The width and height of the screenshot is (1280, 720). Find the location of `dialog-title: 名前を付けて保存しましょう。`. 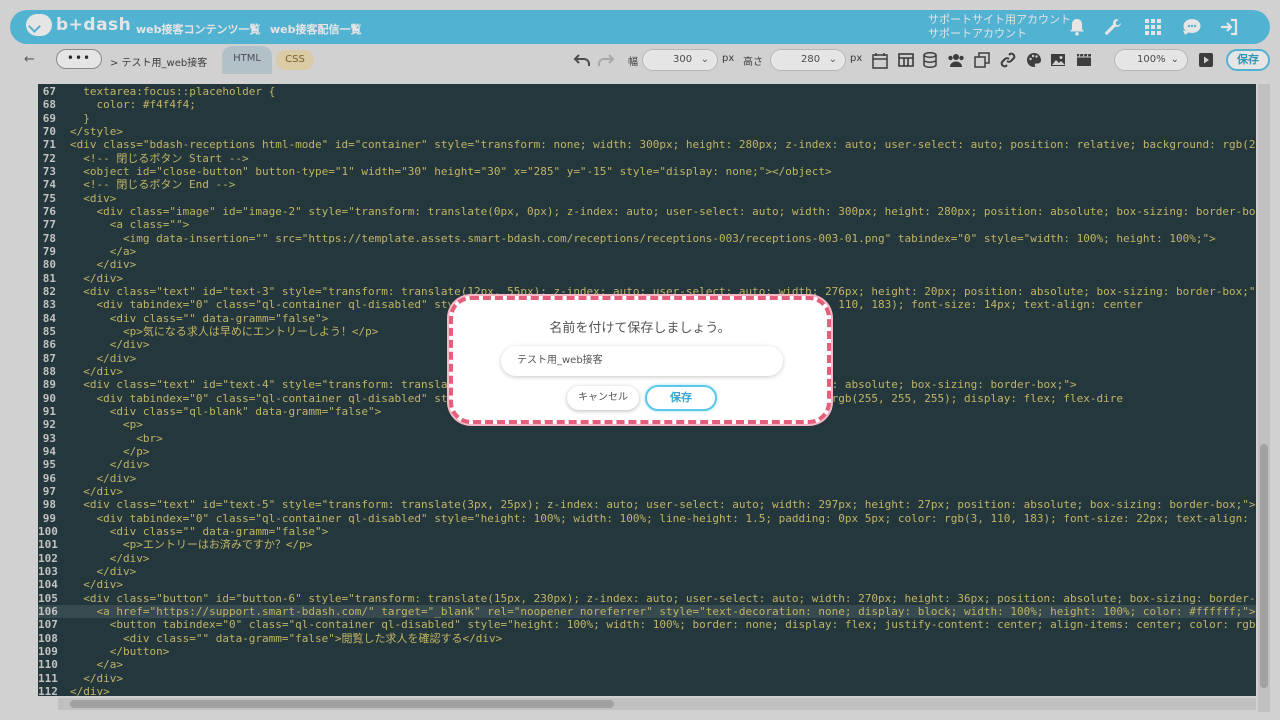

dialog-title: 名前を付けて保存しましょう。 is located at coordinates (640, 328).